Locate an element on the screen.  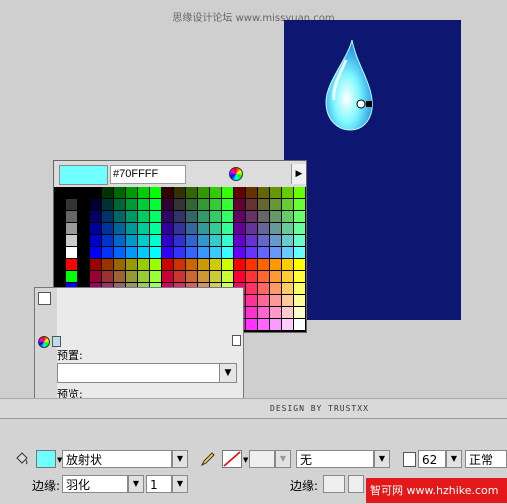
pencil-icon is located at coordinates (208, 459).